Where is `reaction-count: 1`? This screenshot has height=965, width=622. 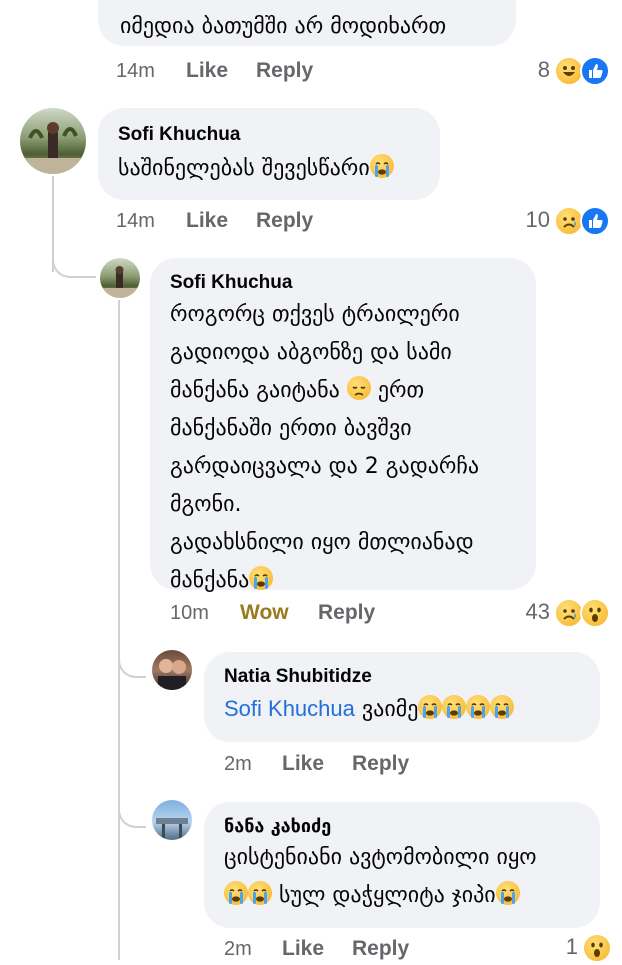
reaction-count: 1 is located at coordinates (567, 947).